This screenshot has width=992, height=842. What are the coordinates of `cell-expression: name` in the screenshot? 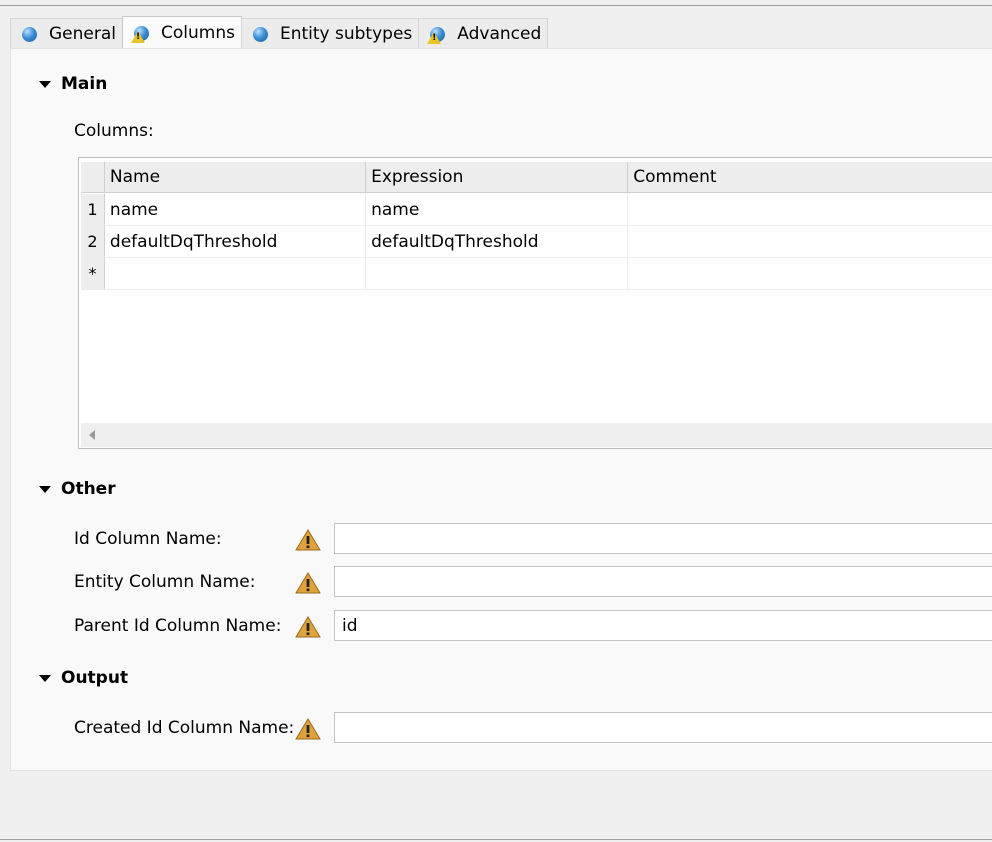 It's located at (497, 210).